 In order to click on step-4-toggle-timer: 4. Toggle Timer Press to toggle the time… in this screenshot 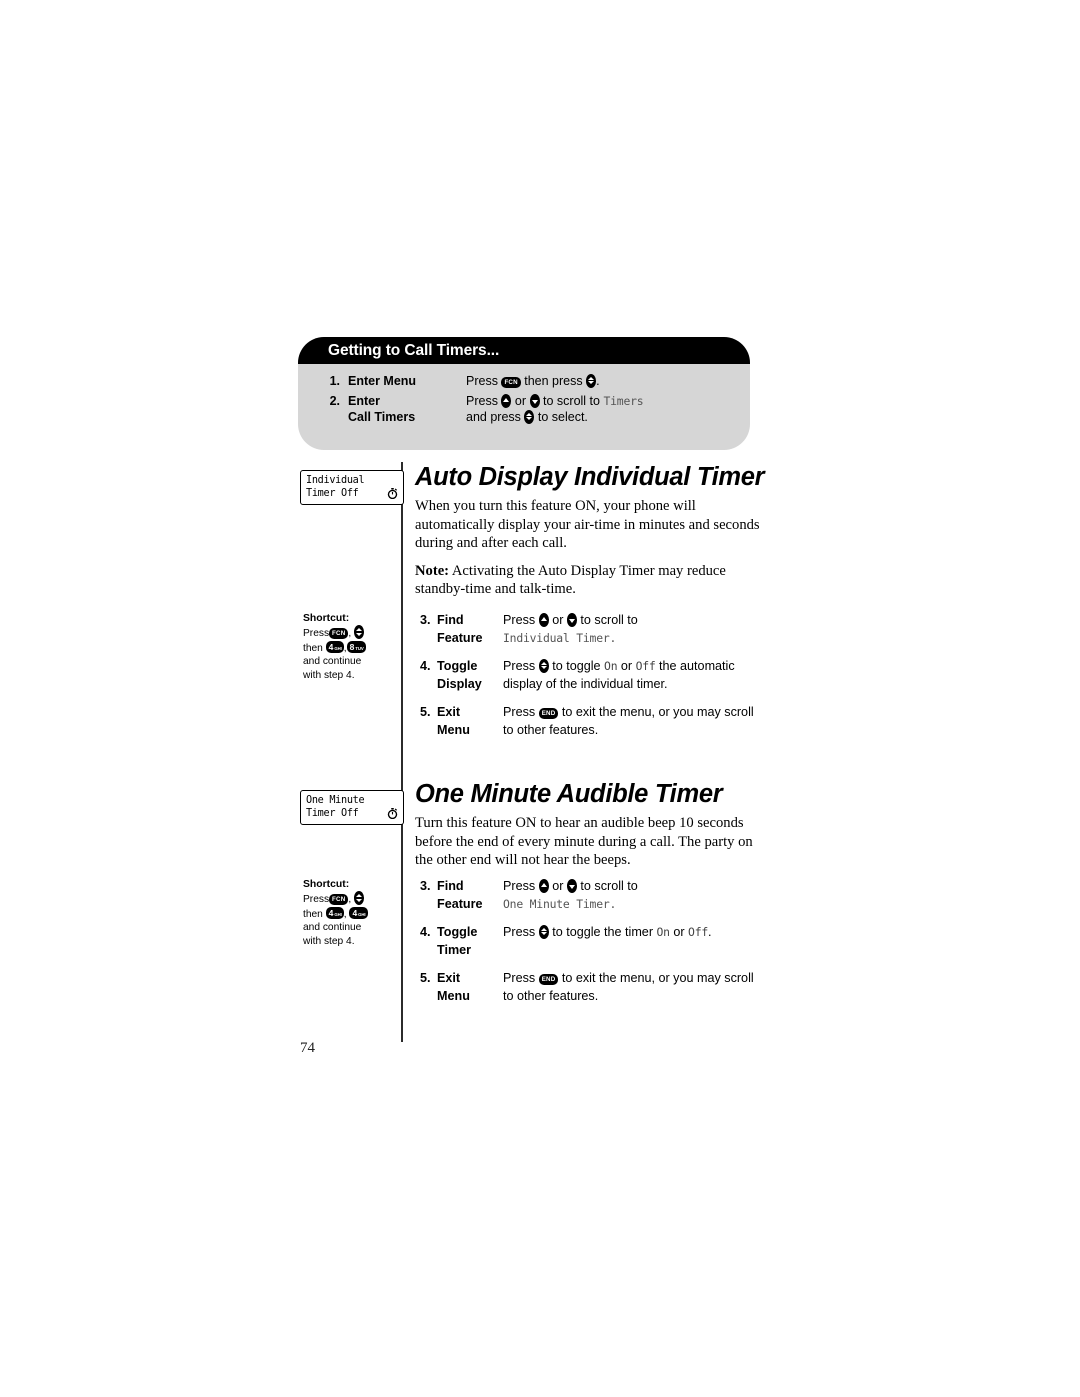, I will do `click(595, 941)`.